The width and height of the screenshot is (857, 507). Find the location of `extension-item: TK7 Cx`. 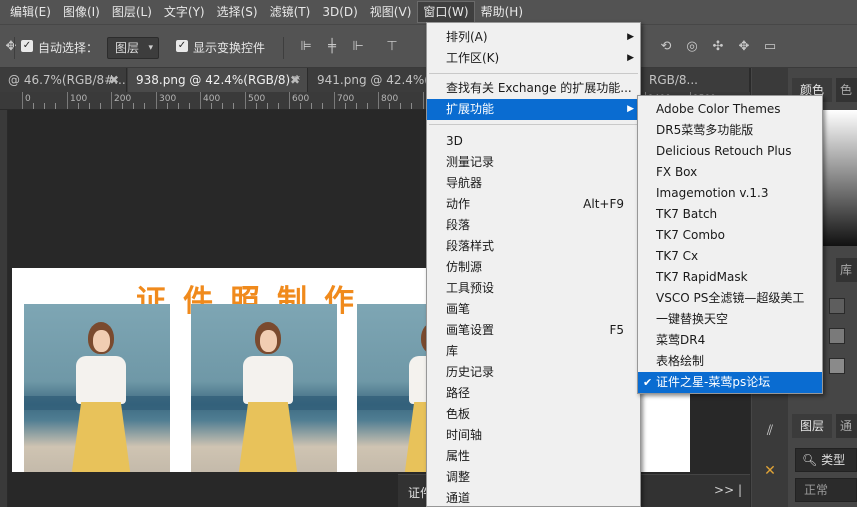

extension-item: TK7 Cx is located at coordinates (730, 256).